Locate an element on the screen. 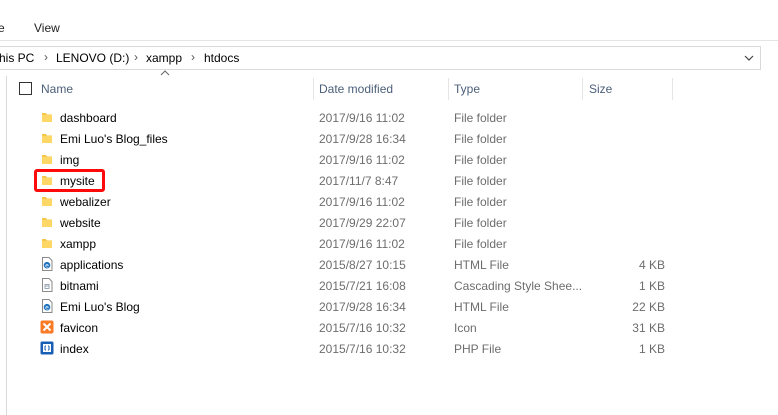 Image resolution: width=778 pixels, height=415 pixels. column-header-type: Type is located at coordinates (467, 89).